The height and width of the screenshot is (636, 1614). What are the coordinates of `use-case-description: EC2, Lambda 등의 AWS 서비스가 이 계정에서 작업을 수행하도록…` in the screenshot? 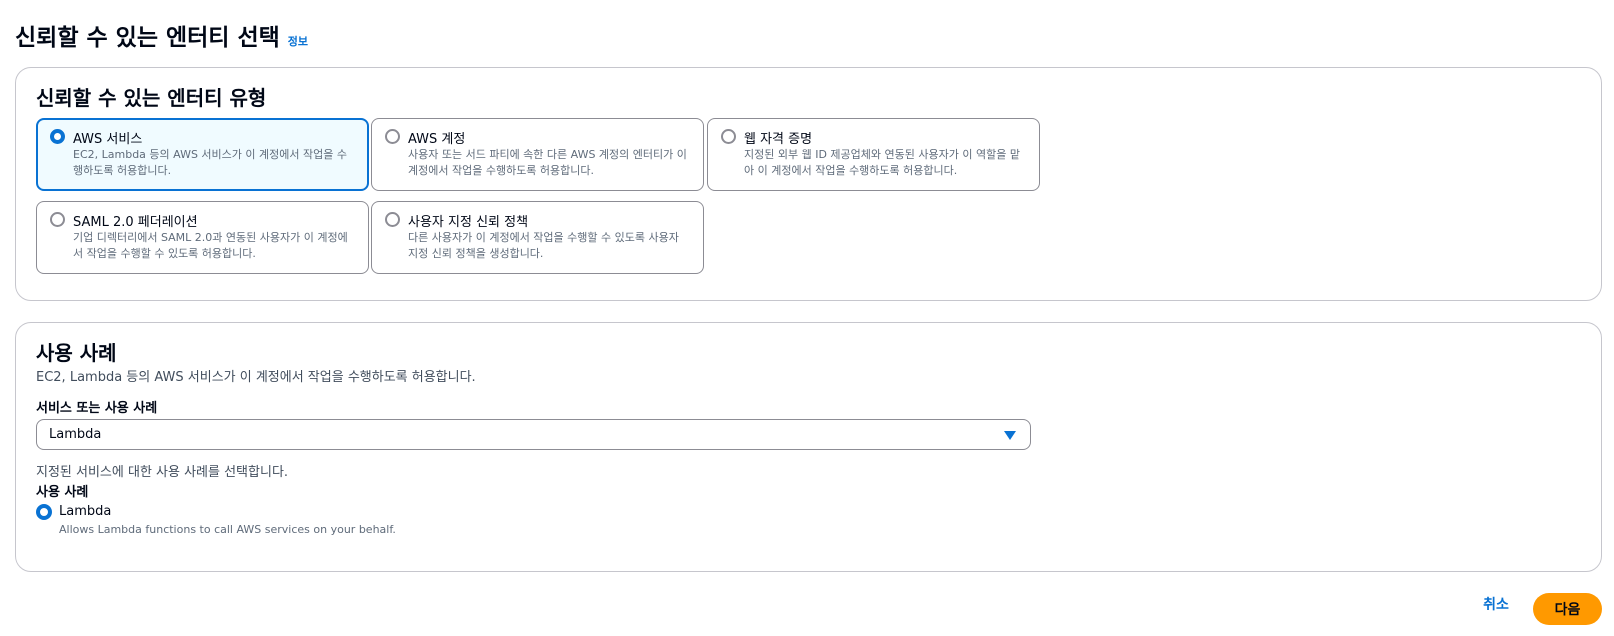 It's located at (256, 377).